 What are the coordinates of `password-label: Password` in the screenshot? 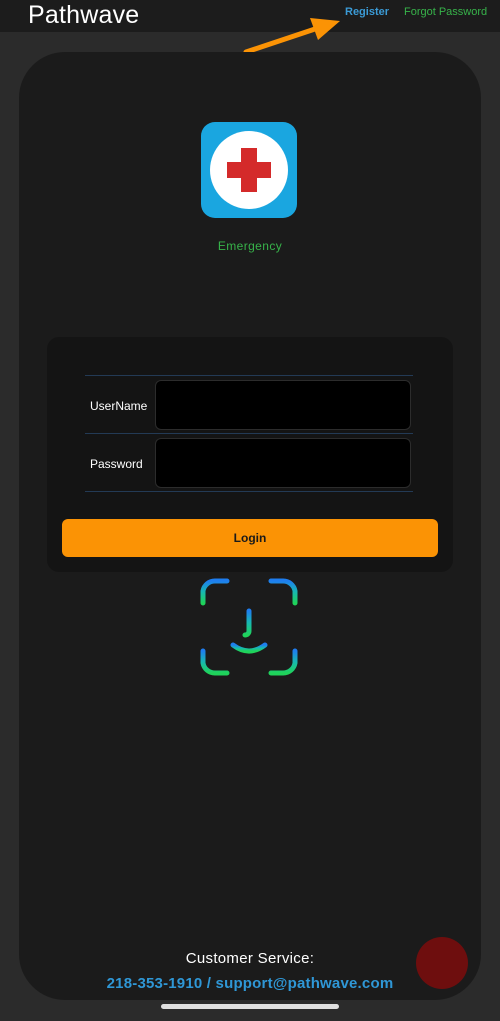 It's located at (116, 464).